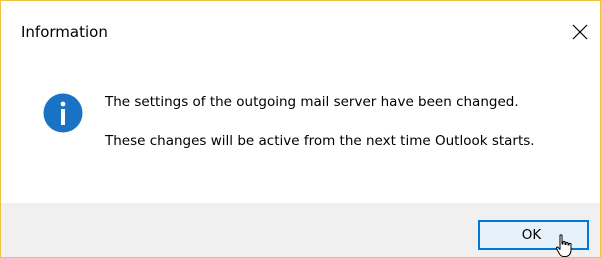 The height and width of the screenshot is (258, 601). Describe the element at coordinates (533, 235) in the screenshot. I see `ok-button: OK` at that location.